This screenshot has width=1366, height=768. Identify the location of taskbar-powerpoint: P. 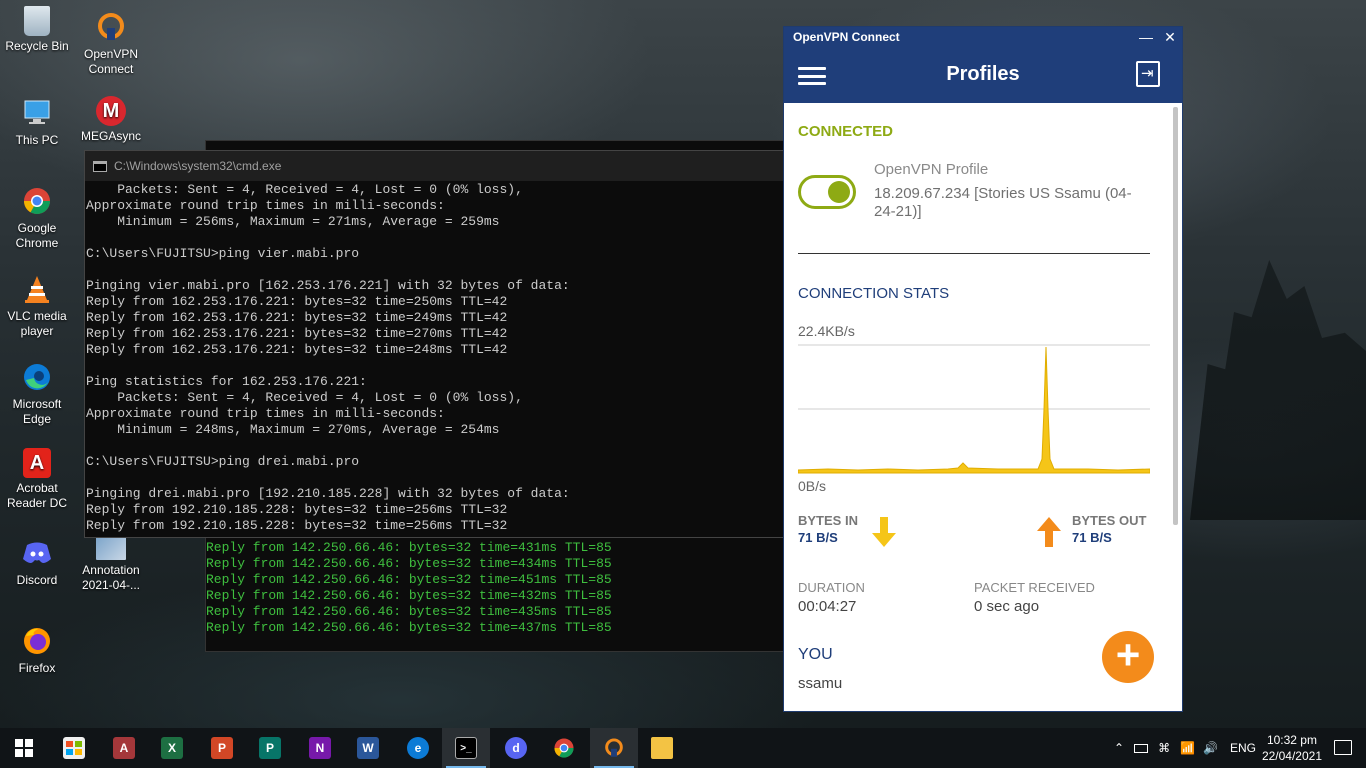
(222, 748).